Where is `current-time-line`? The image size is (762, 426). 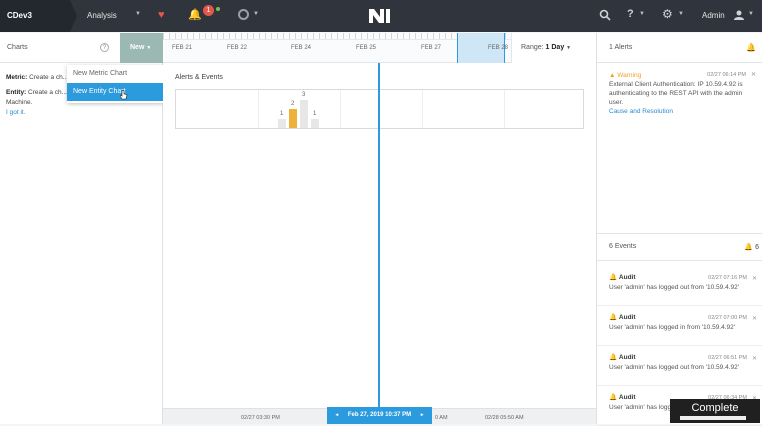 current-time-line is located at coordinates (379, 243).